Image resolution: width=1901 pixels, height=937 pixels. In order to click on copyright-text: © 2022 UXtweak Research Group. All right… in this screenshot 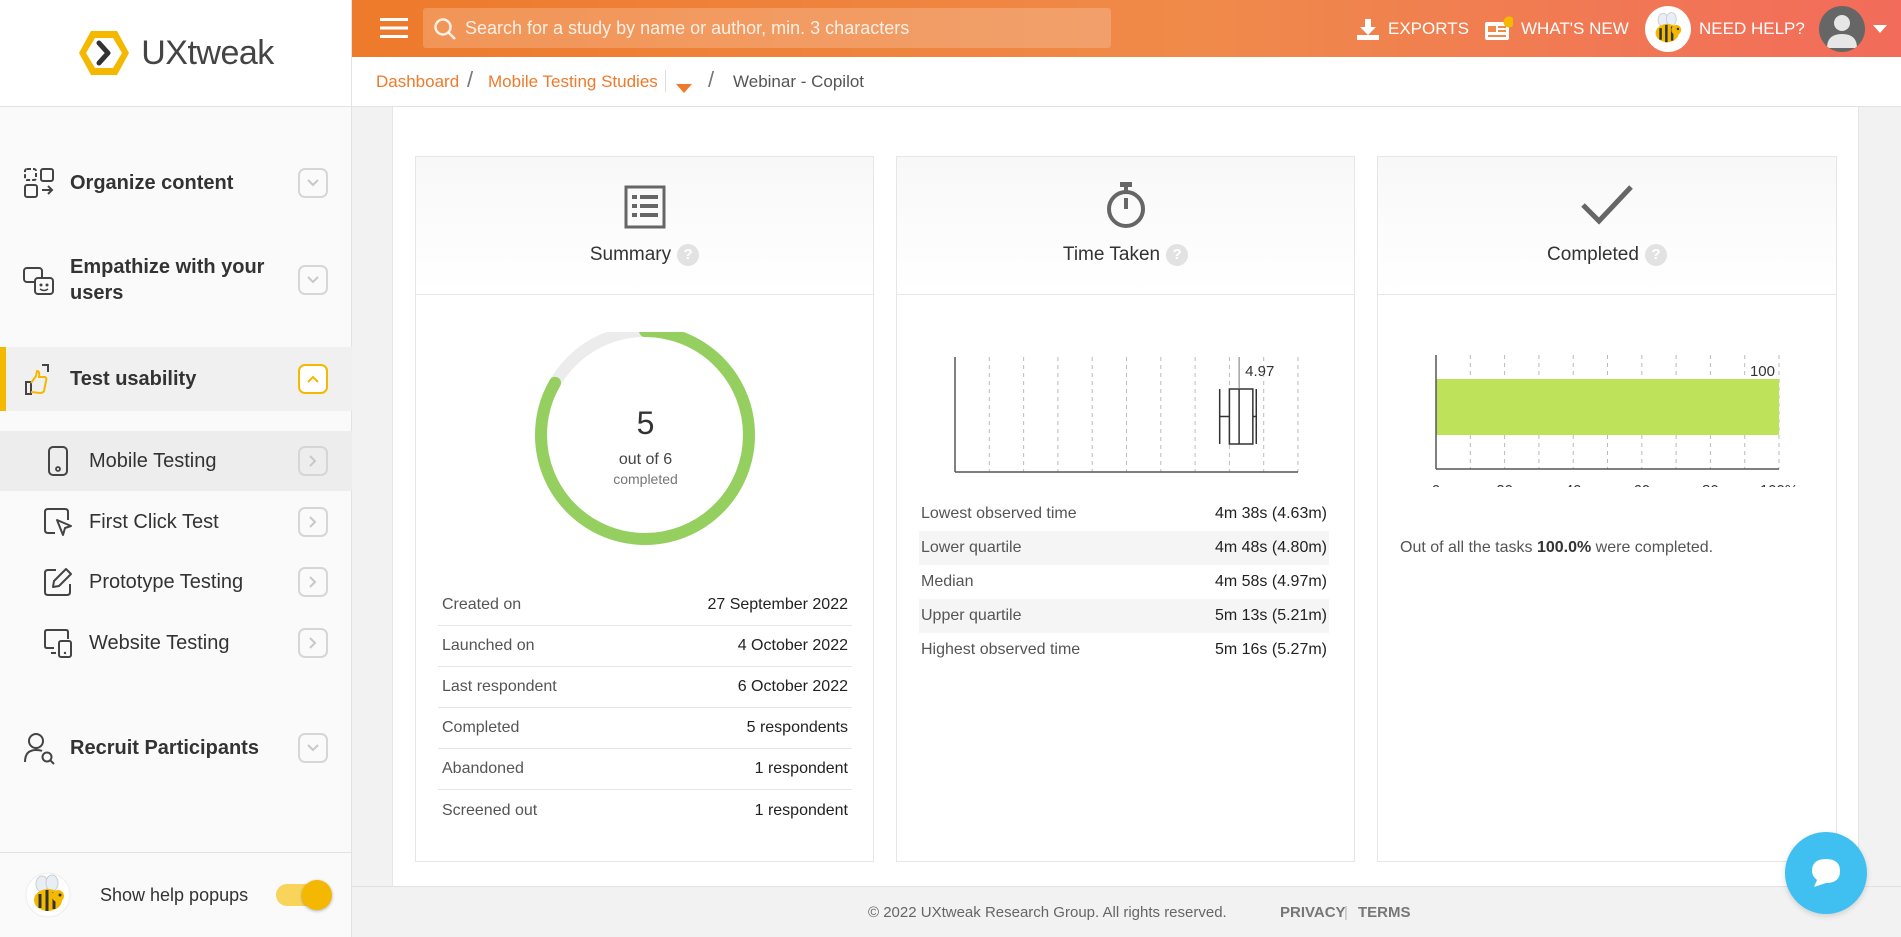, I will do `click(1047, 912)`.